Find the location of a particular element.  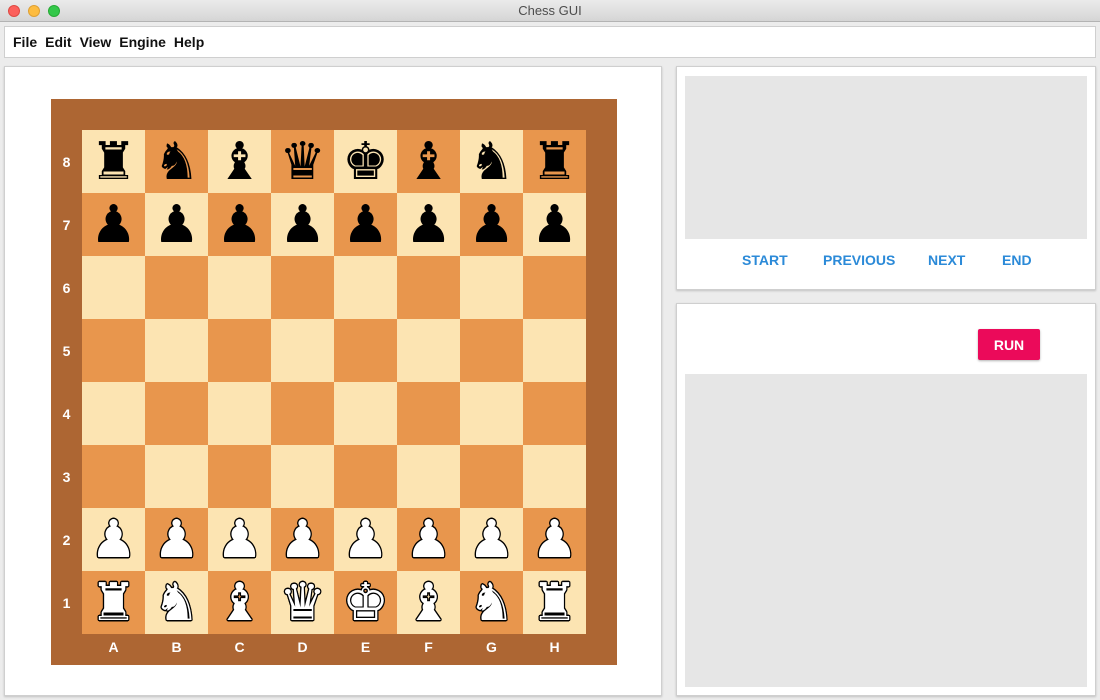

square-e1: ♚ is located at coordinates (365, 602).